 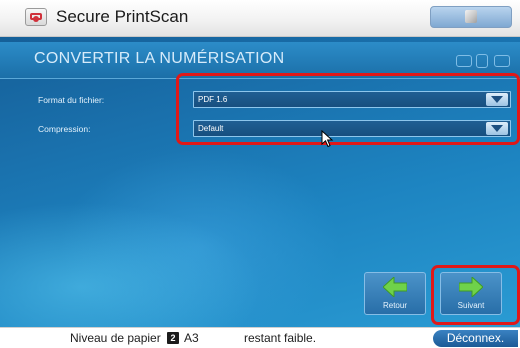 What do you see at coordinates (394, 305) in the screenshot?
I see `back-label: Retour` at bounding box center [394, 305].